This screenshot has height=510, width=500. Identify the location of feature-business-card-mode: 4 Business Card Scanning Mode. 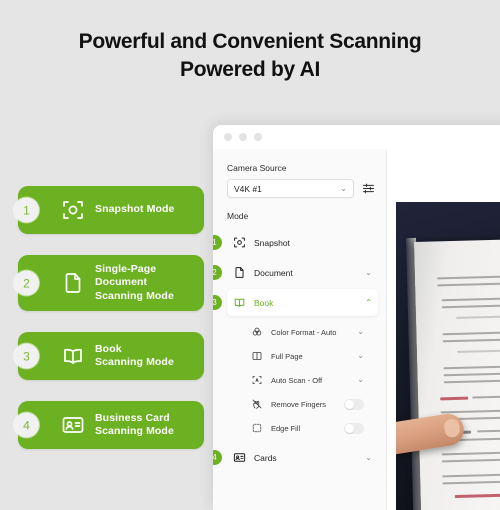
(109, 425).